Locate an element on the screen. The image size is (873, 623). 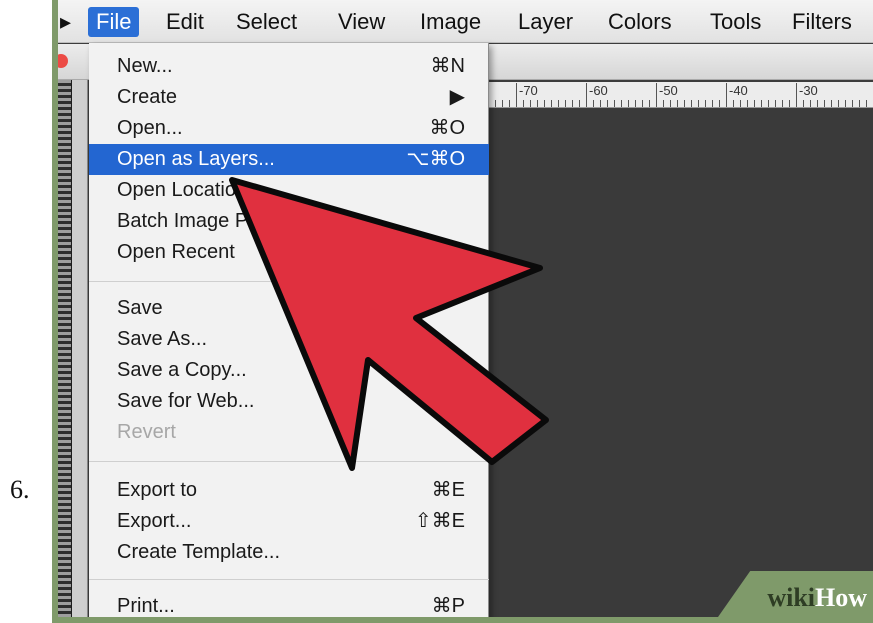
menubar-select: Select is located at coordinates (266, 22).